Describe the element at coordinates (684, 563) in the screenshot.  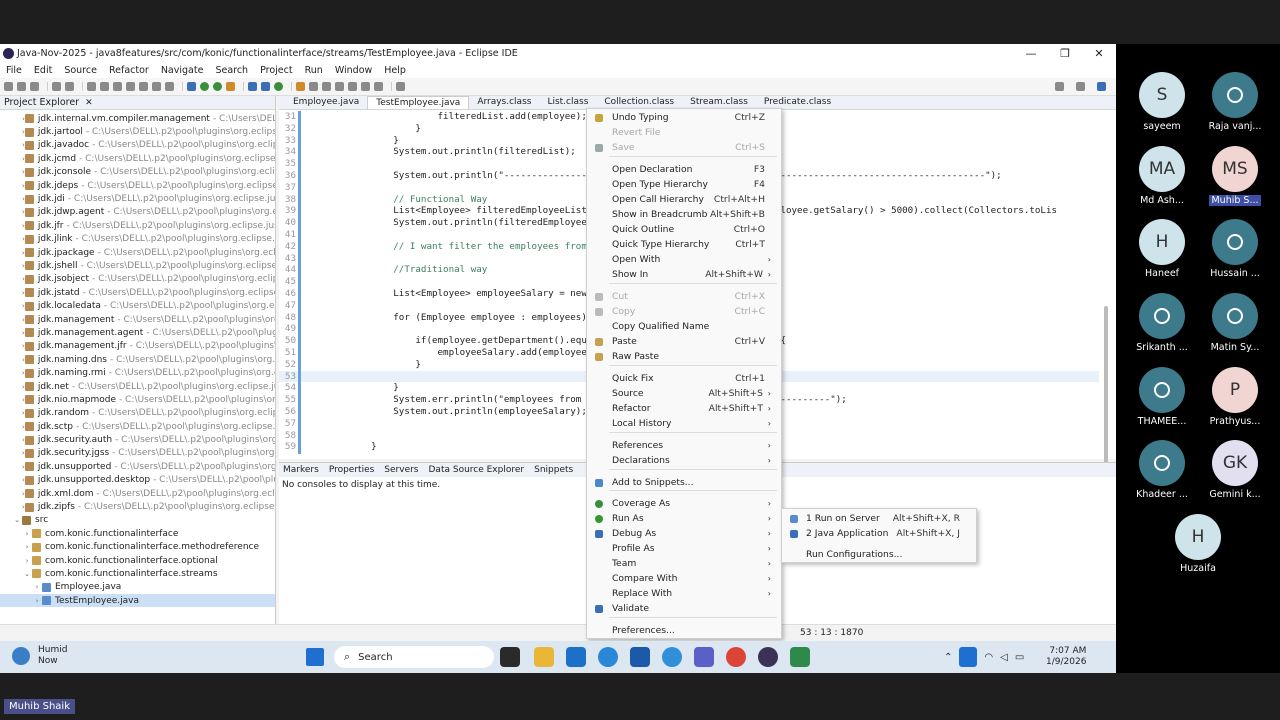
I see `menu-item-team: Team ›` at that location.